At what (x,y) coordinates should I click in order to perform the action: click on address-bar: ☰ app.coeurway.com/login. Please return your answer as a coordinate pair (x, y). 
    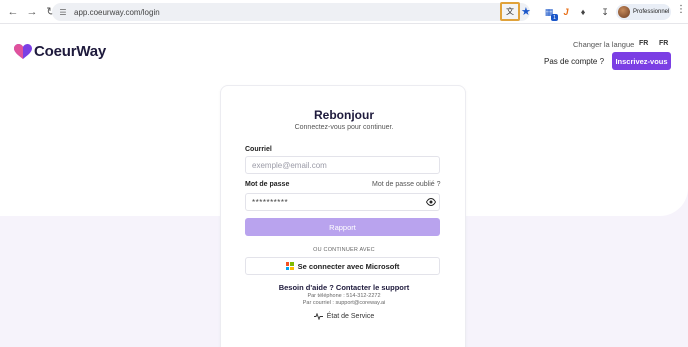
    Looking at the image, I should click on (291, 12).